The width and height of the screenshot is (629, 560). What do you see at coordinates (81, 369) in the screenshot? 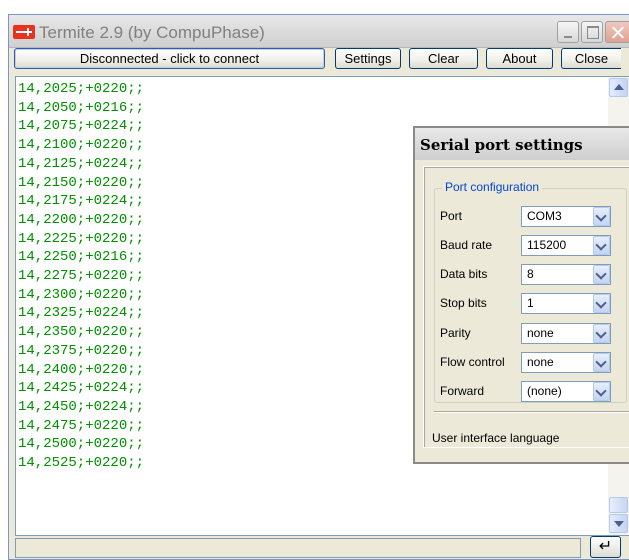
I see `terminal-line: 14,2400;+0220;;` at bounding box center [81, 369].